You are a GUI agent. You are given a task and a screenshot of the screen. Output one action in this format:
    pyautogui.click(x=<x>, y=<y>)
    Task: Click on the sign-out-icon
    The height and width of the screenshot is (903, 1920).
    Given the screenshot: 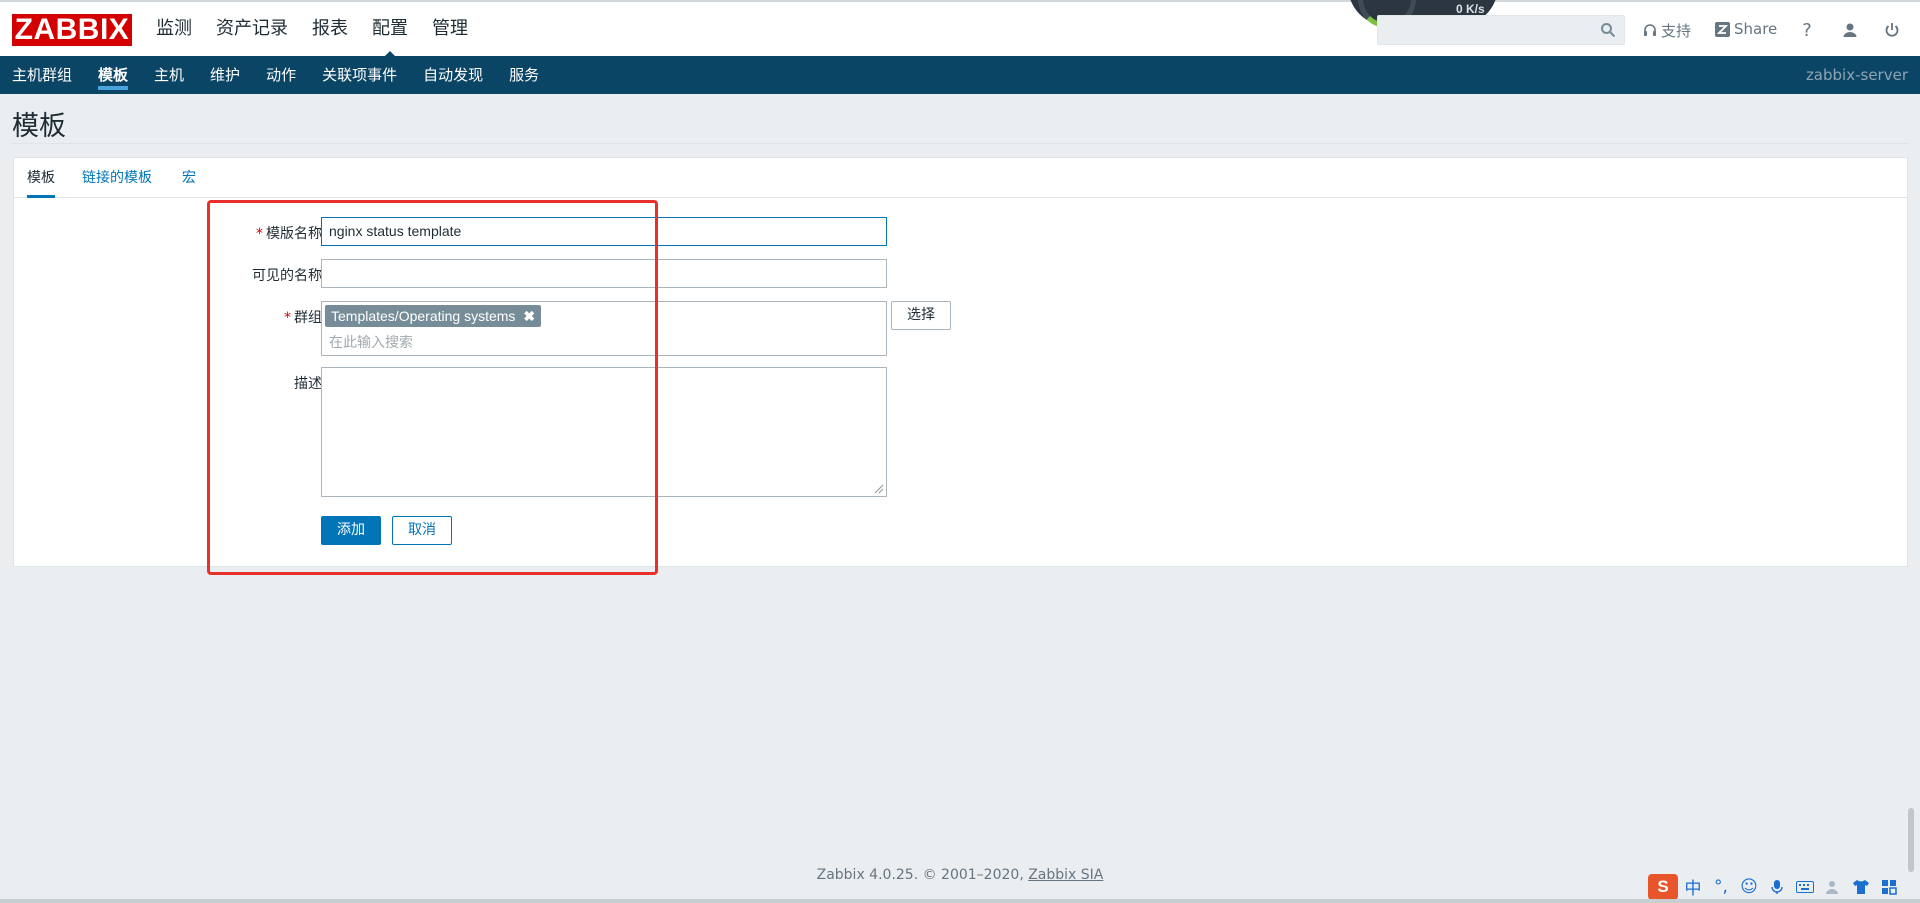 What is the action you would take?
    pyautogui.click(x=1892, y=30)
    